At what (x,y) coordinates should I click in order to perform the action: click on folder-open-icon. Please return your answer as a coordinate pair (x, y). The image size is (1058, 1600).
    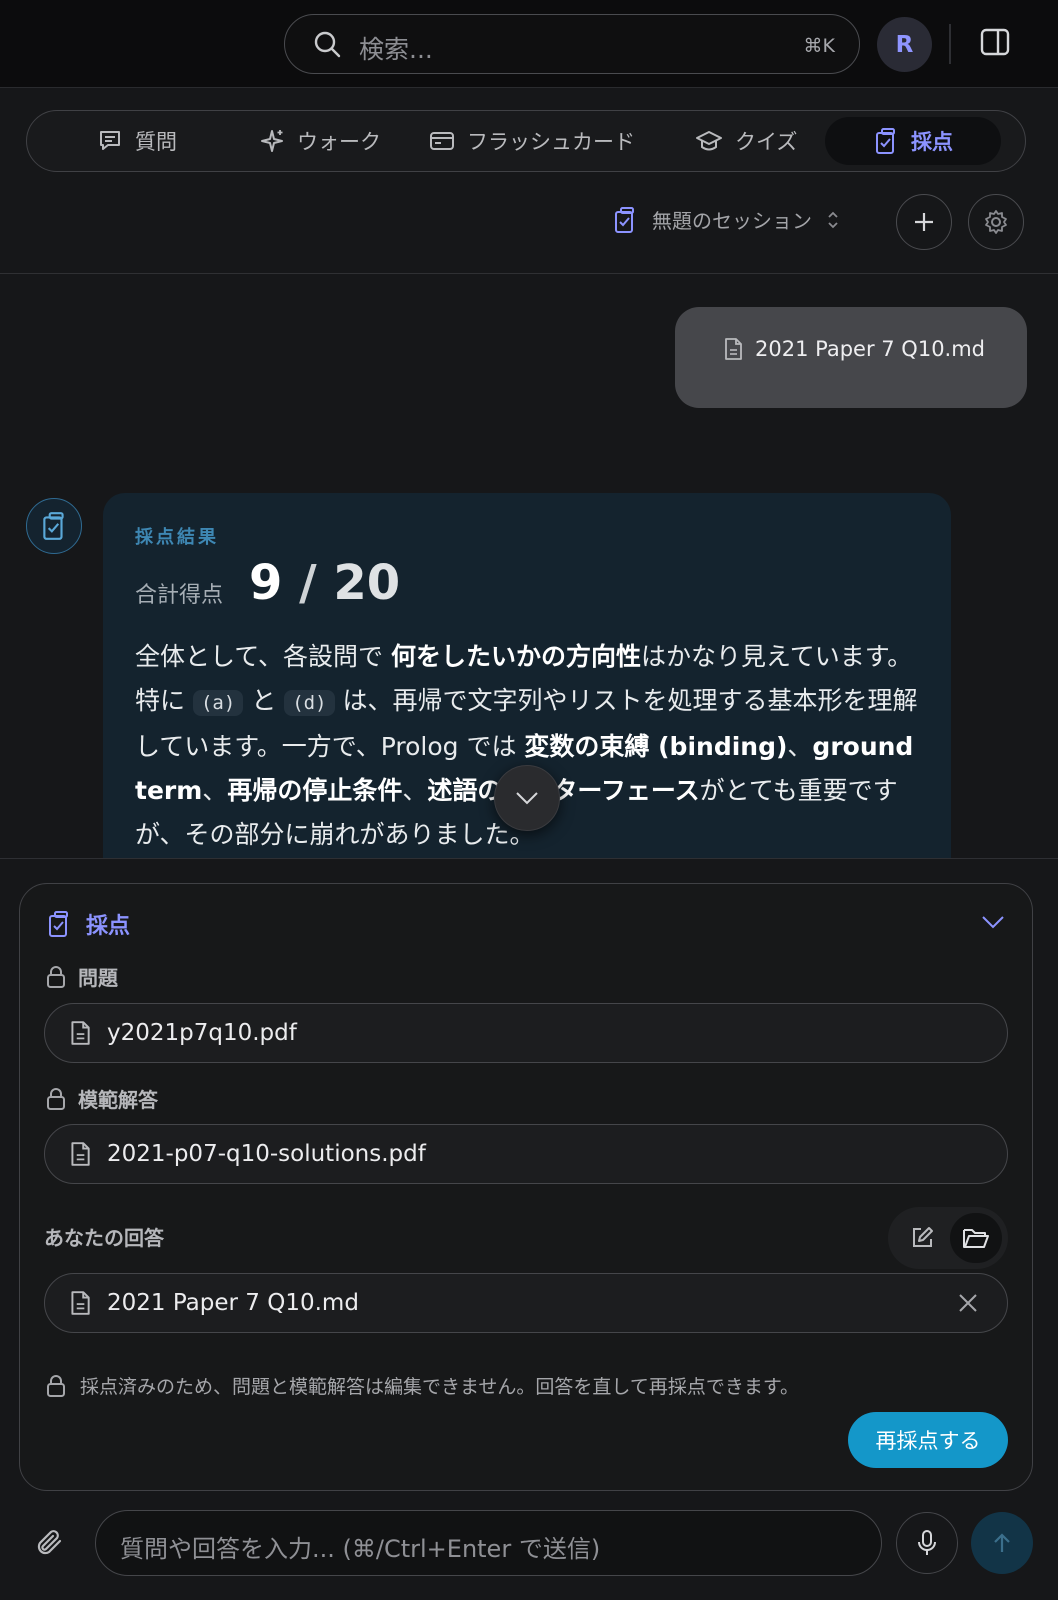
    Looking at the image, I should click on (976, 1238).